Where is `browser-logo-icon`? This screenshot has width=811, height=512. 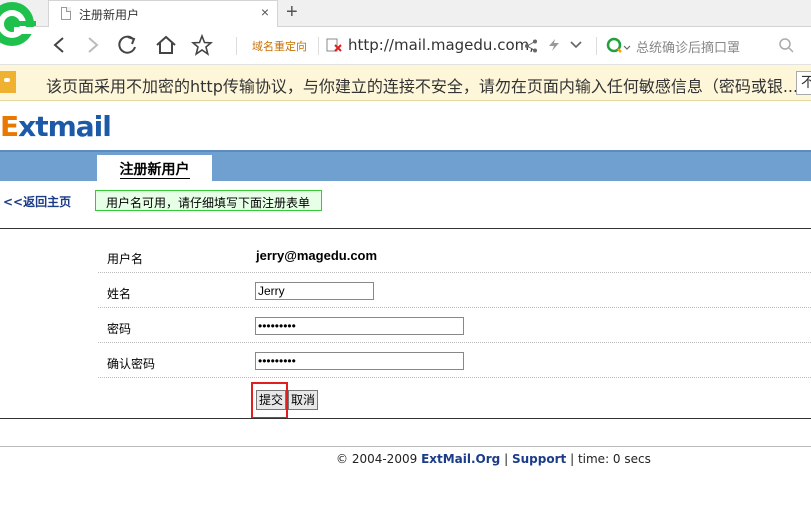 browser-logo-icon is located at coordinates (18, 24).